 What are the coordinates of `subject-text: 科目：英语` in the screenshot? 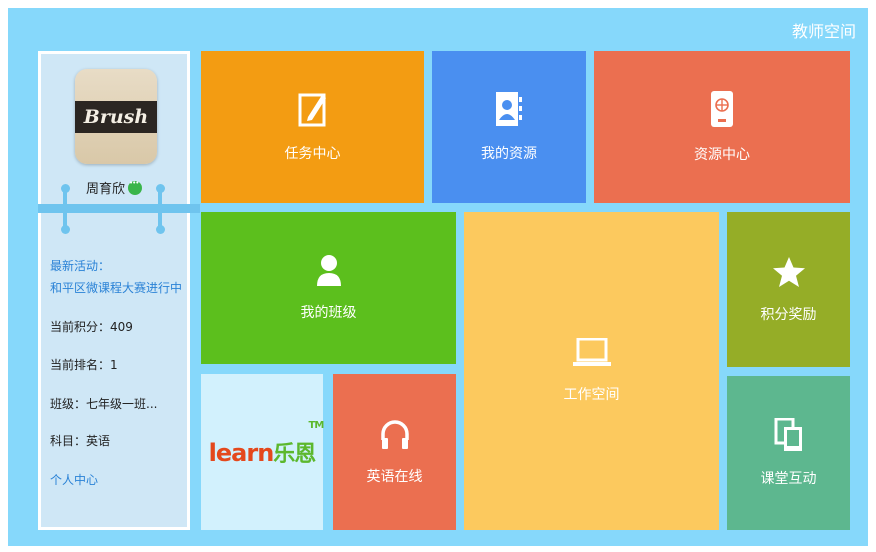 It's located at (80, 441).